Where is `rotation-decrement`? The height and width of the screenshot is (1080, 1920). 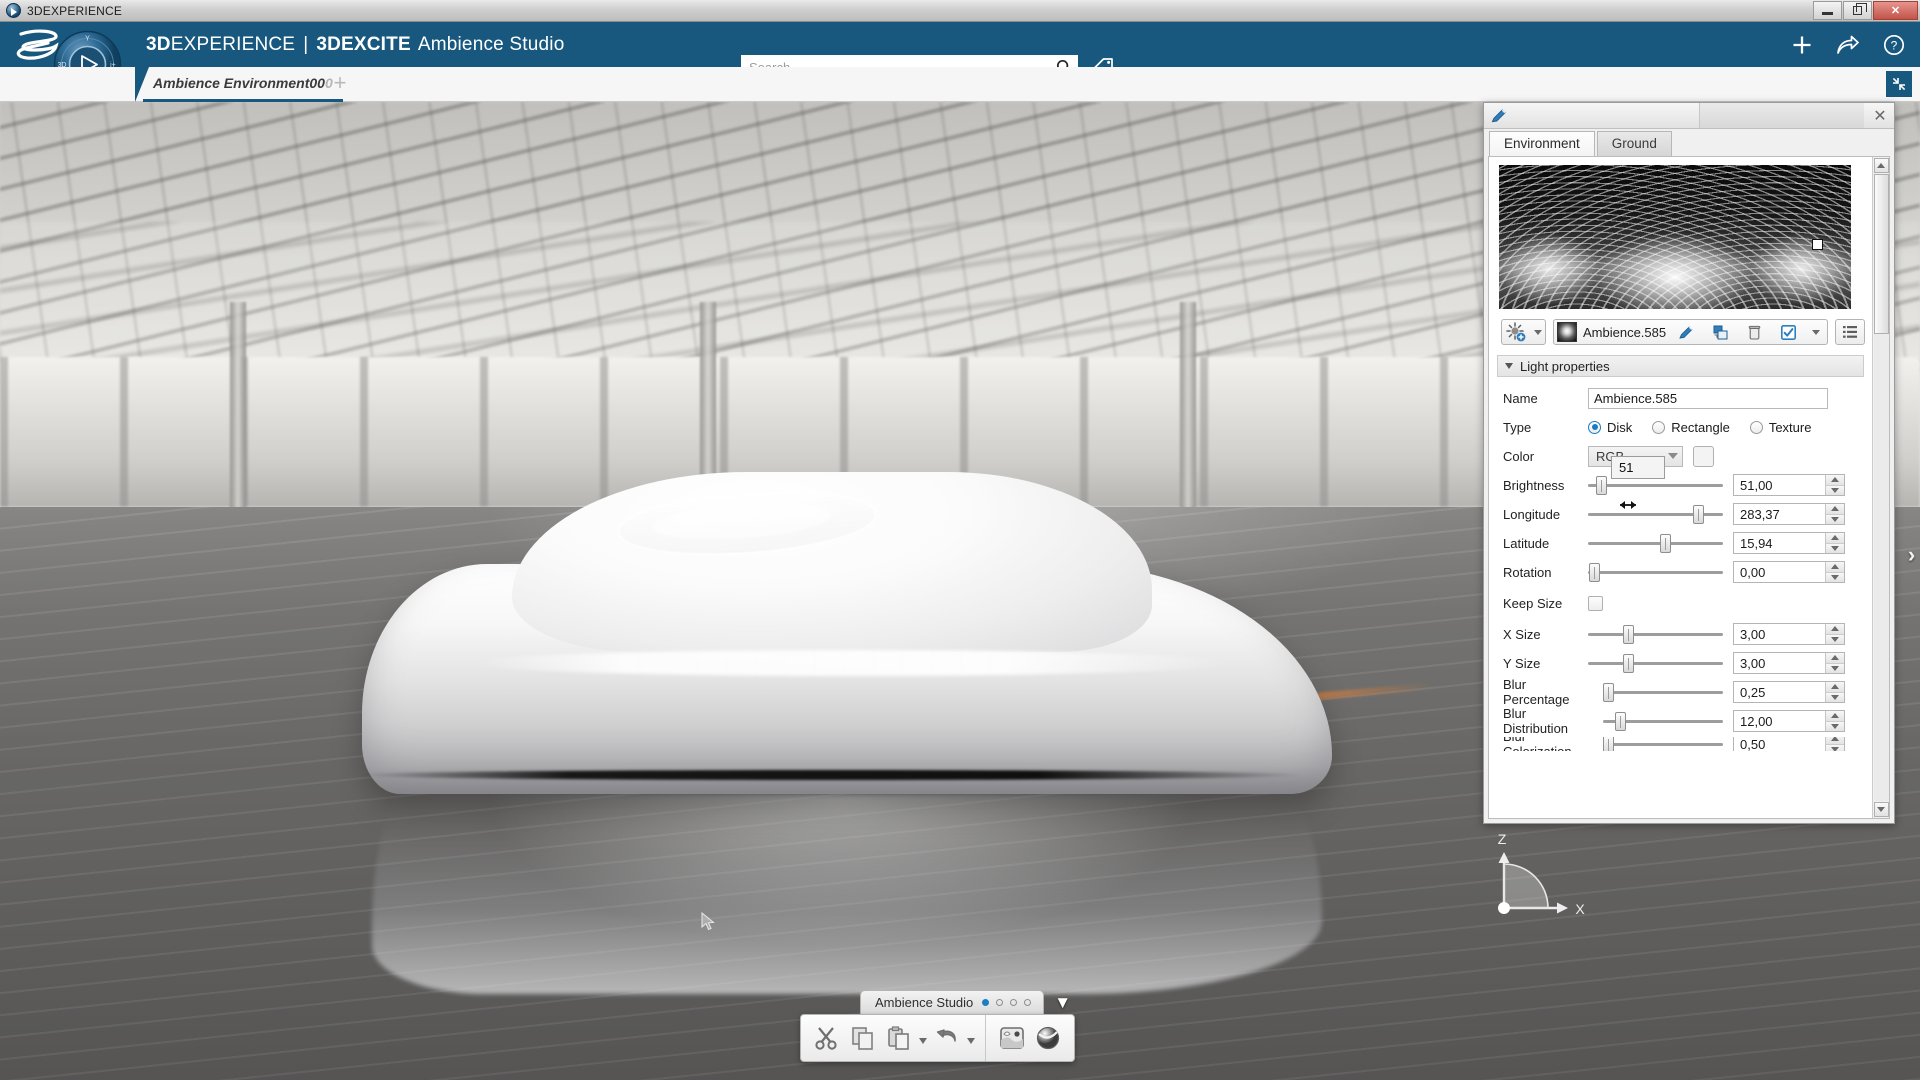 rotation-decrement is located at coordinates (1835, 576).